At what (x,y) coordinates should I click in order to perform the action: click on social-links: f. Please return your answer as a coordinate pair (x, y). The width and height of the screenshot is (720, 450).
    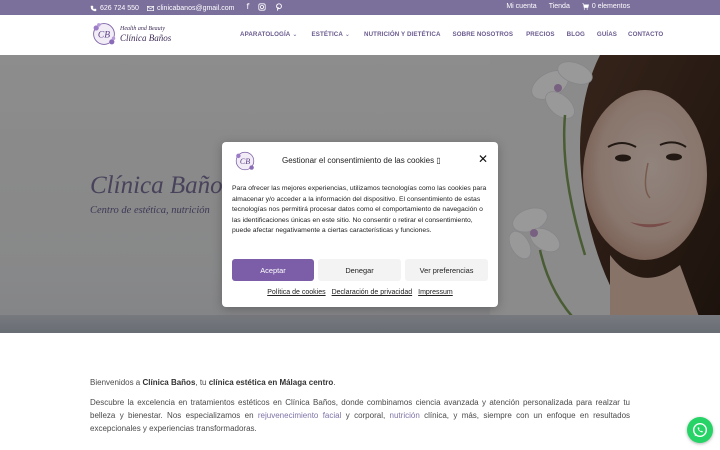
    Looking at the image, I should click on (264, 8).